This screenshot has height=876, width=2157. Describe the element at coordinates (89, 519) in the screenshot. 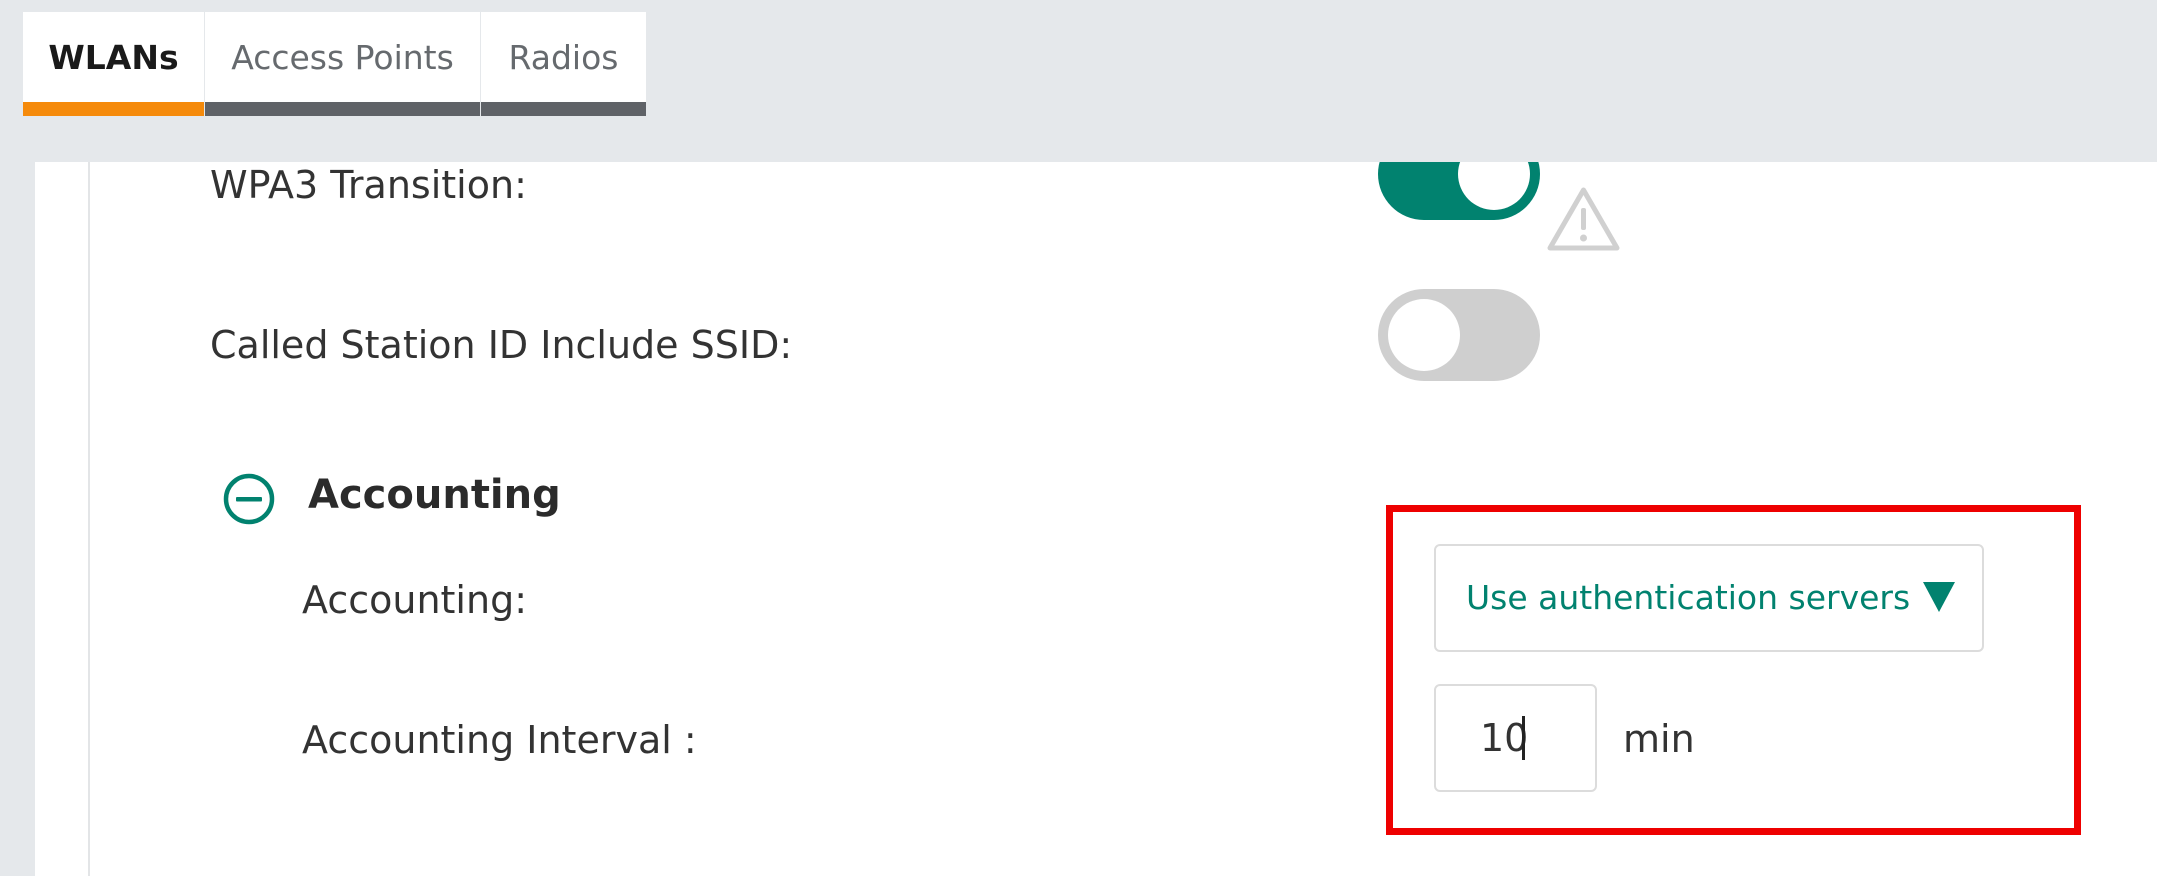

I see `panel-border` at that location.